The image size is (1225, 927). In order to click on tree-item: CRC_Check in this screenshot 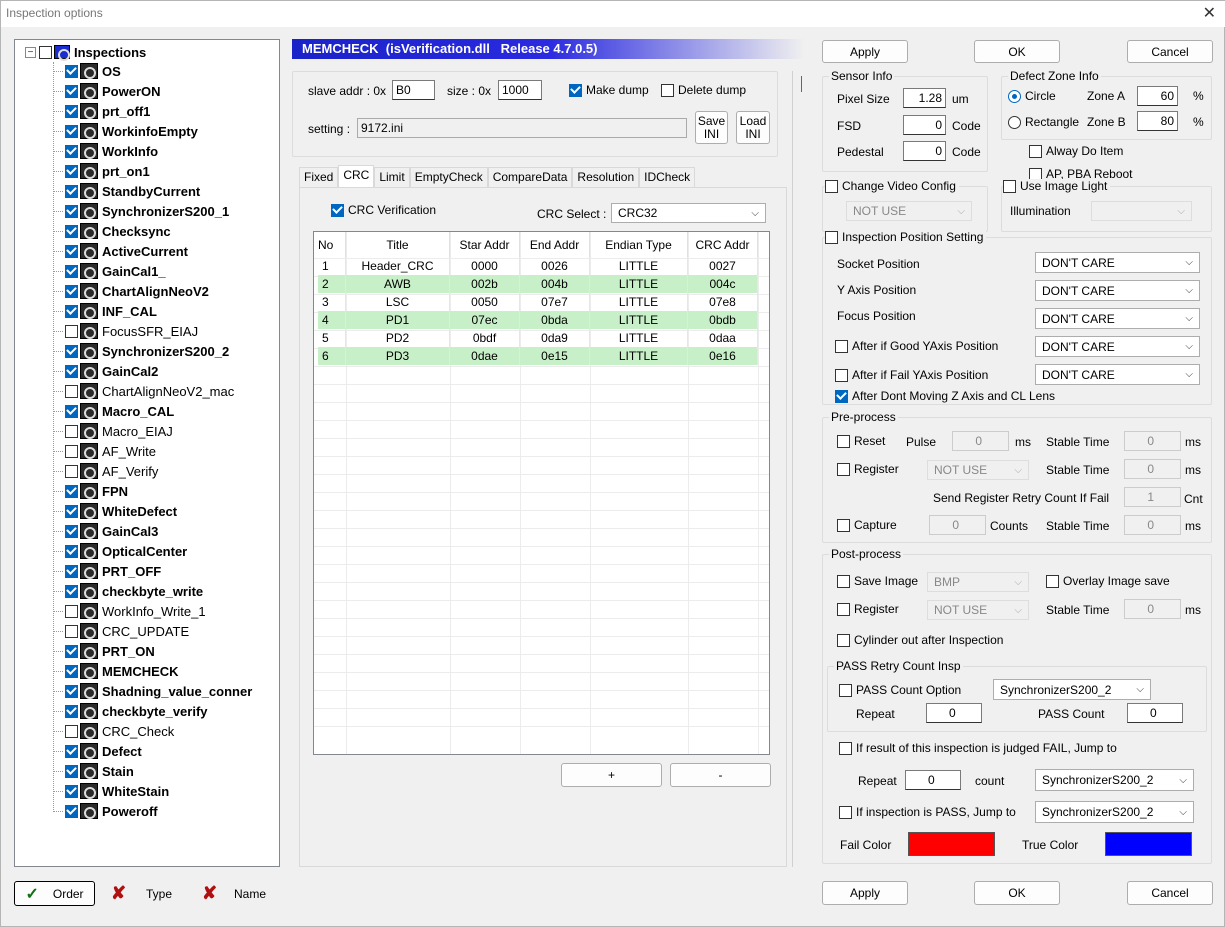, I will do `click(113, 731)`.